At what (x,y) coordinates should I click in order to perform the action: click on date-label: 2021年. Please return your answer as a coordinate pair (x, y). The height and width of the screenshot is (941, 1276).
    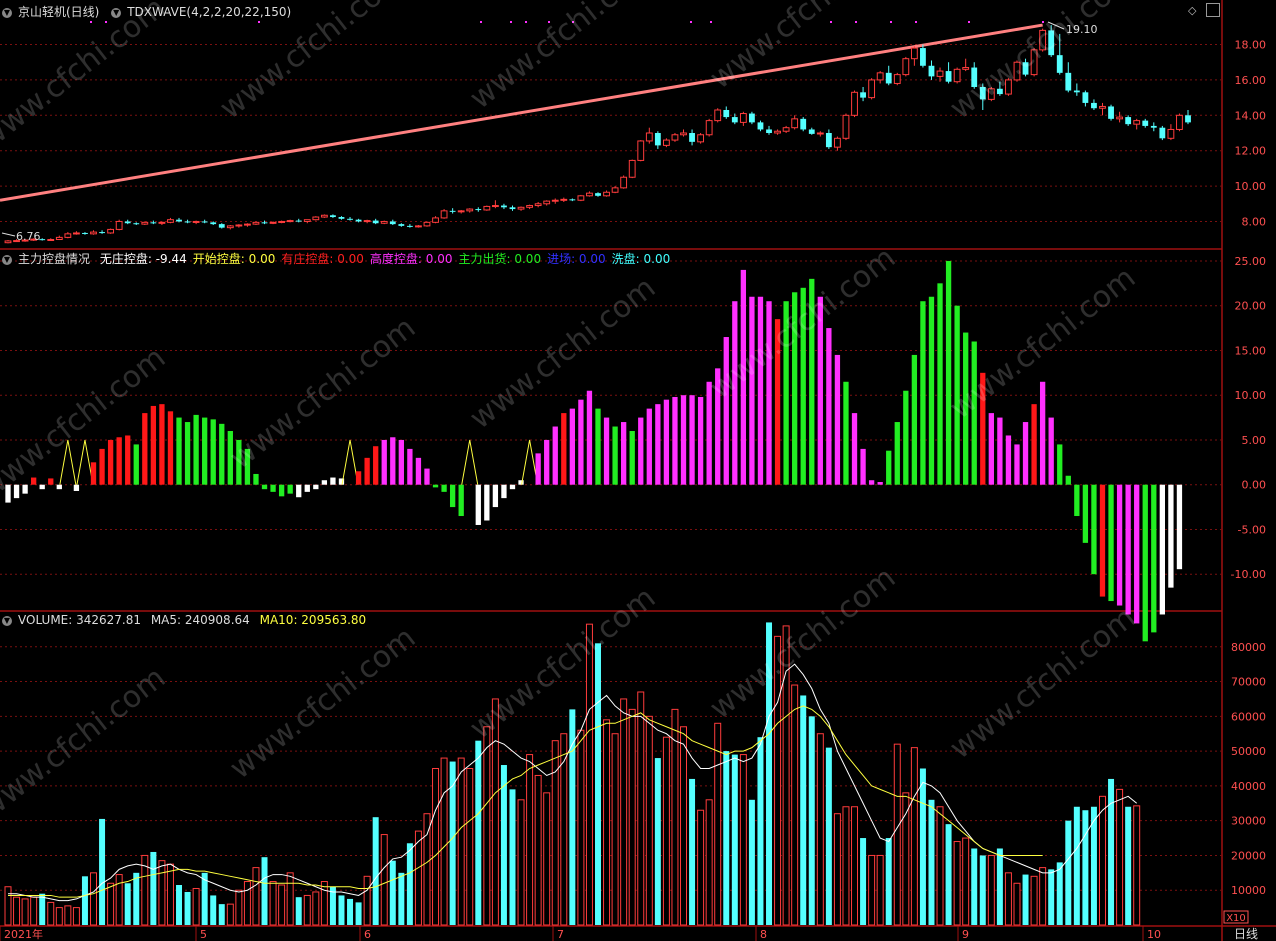
    Looking at the image, I should click on (23, 934).